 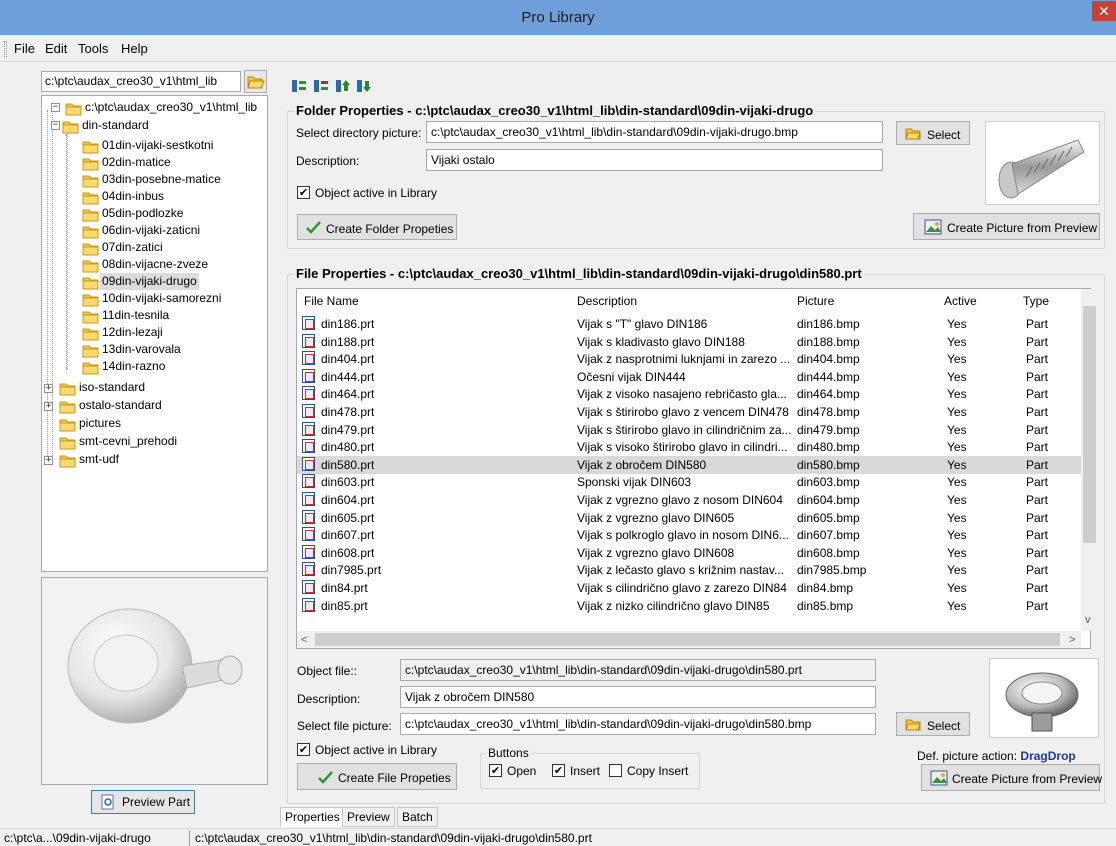 What do you see at coordinates (828, 429) in the screenshot?
I see `cell-picture: din479.bmp` at bounding box center [828, 429].